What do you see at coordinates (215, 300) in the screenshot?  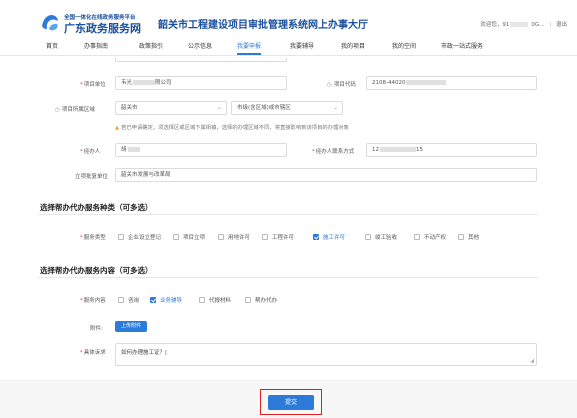 I see `option-submit-materials: 代报材料` at bounding box center [215, 300].